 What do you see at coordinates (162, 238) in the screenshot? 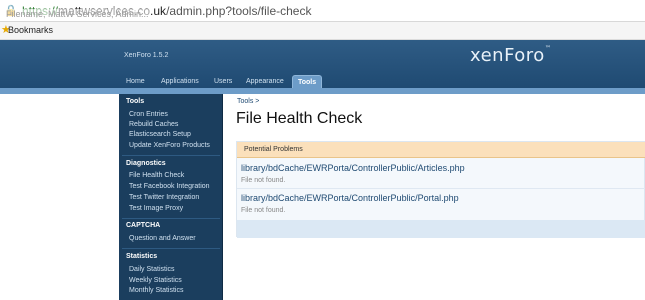
I see `sidebar-item-question-answer: Question and Answer` at bounding box center [162, 238].